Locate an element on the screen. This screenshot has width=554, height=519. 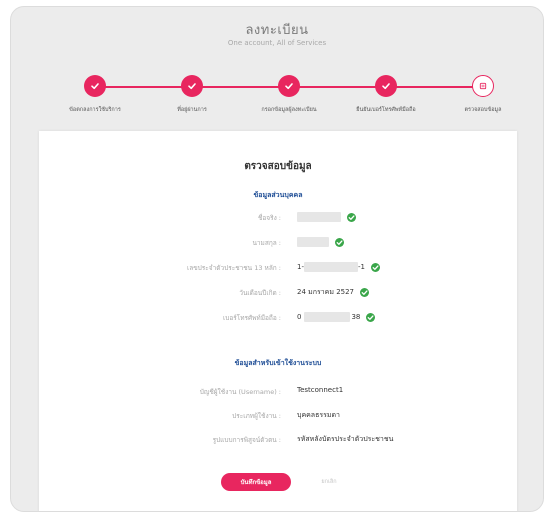
field-user-type: ประเภทผู้ใช้งาน : บุคคลธรรมดา is located at coordinates (278, 416).